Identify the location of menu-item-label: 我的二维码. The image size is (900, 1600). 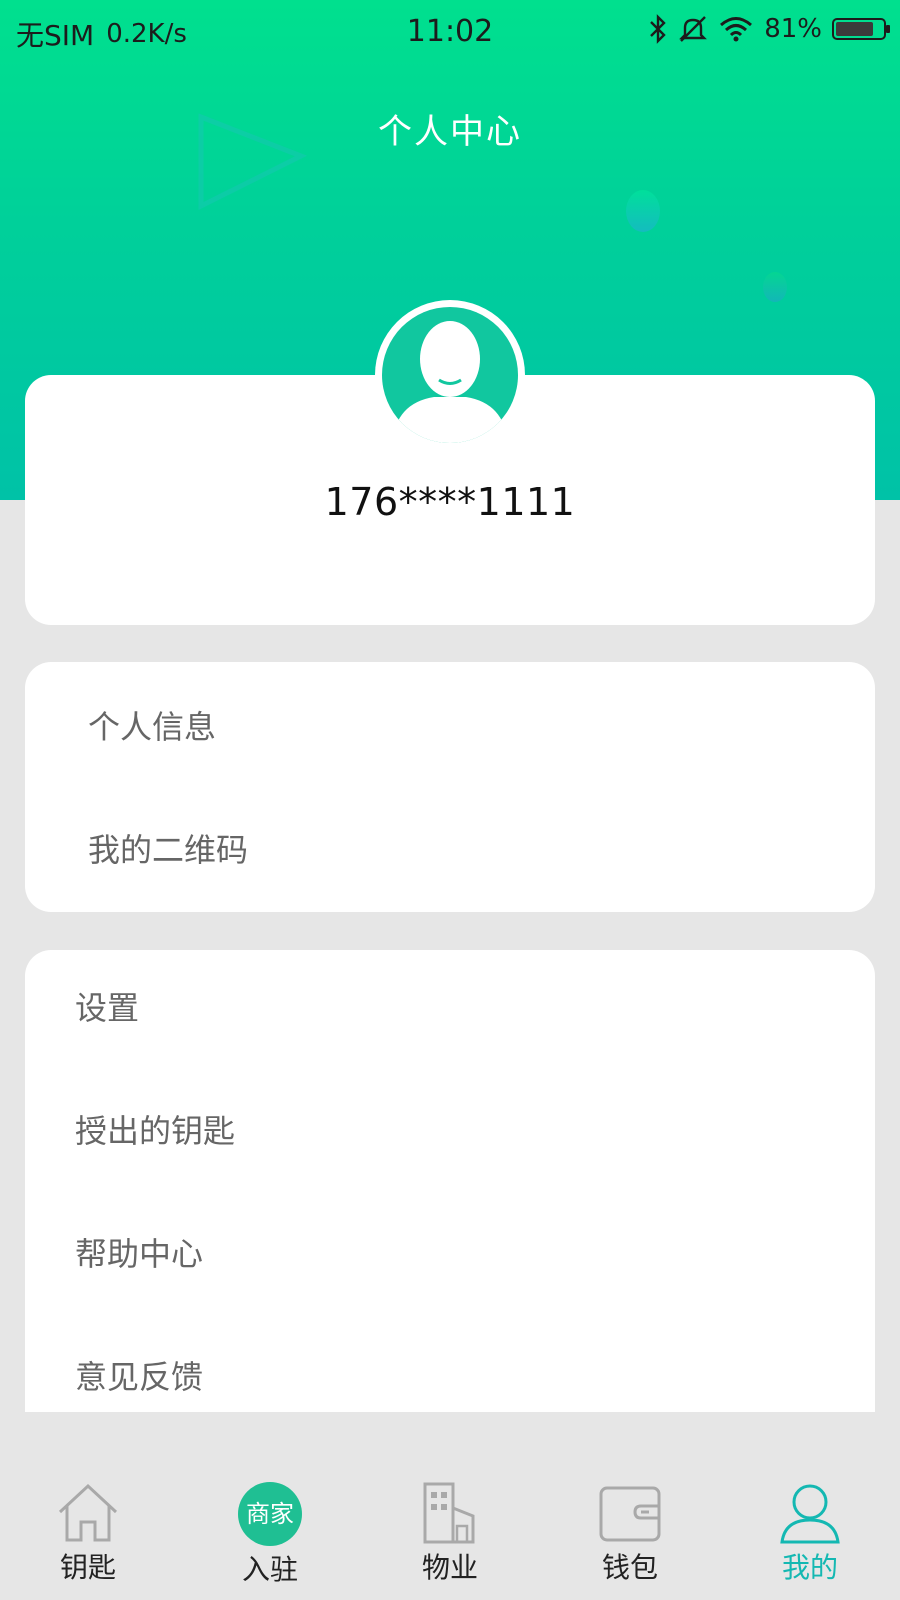
(168, 850).